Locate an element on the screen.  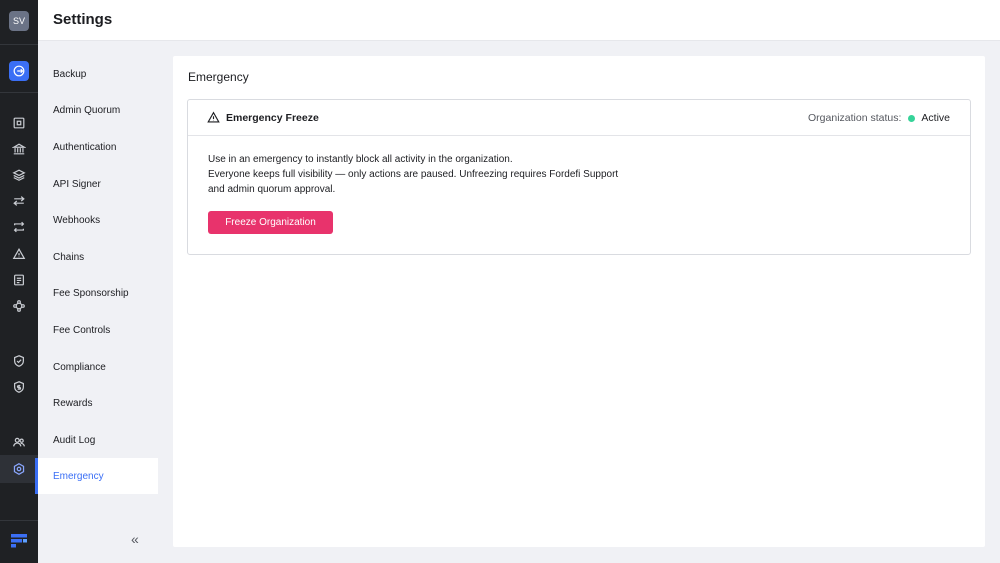
organization-status: Organization status: Active is located at coordinates (879, 118).